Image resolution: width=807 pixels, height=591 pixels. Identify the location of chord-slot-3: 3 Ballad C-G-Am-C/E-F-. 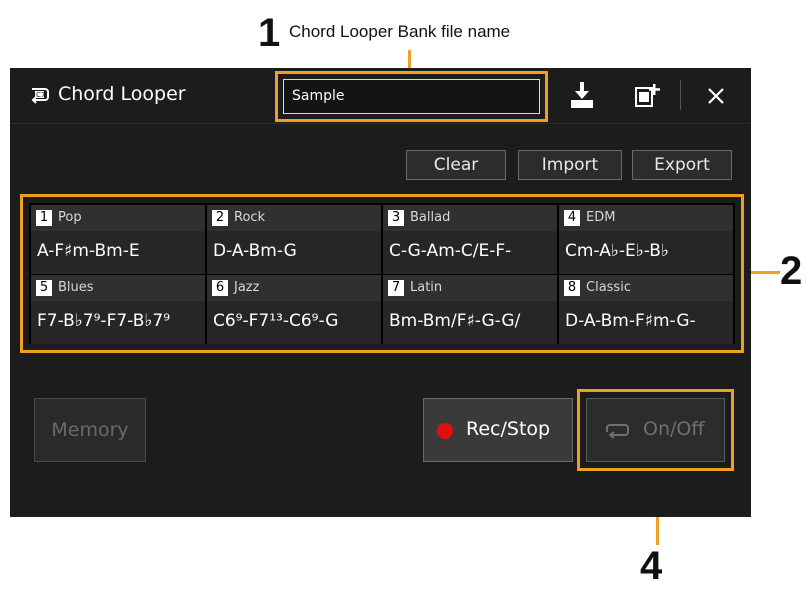
(470, 239).